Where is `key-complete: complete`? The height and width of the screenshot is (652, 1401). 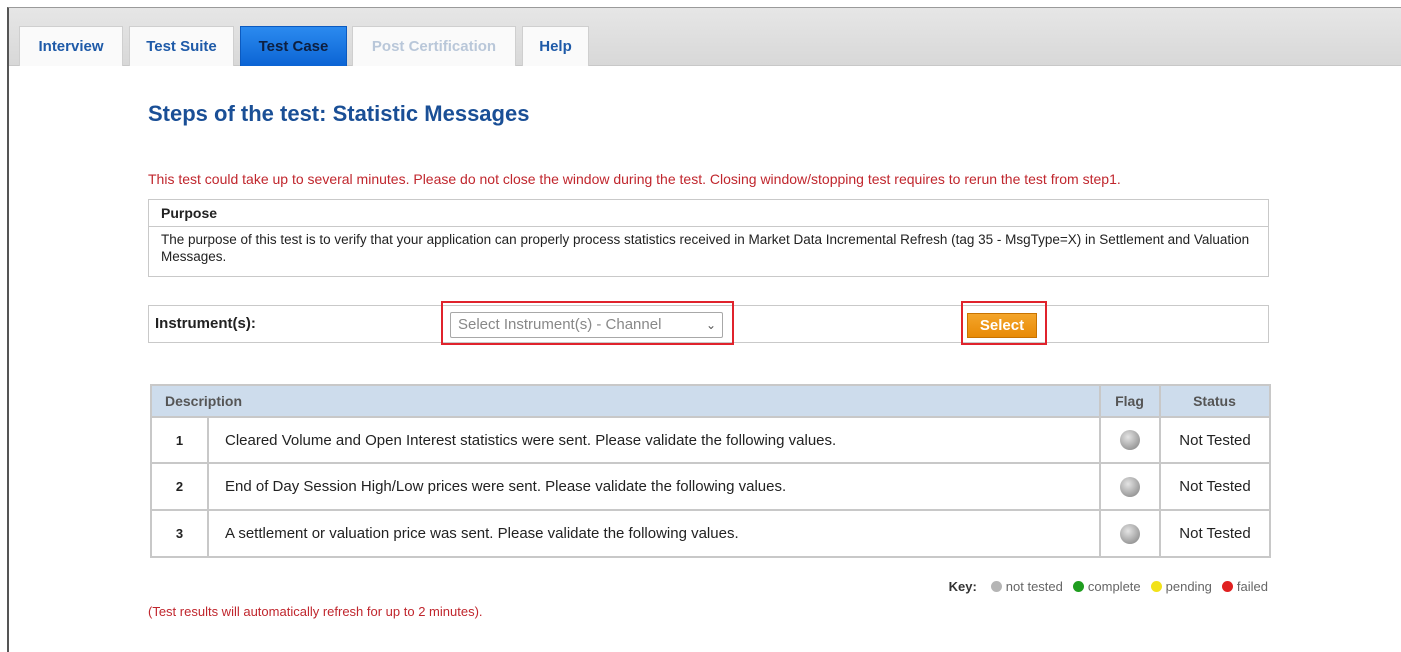
key-complete: complete is located at coordinates (1114, 586).